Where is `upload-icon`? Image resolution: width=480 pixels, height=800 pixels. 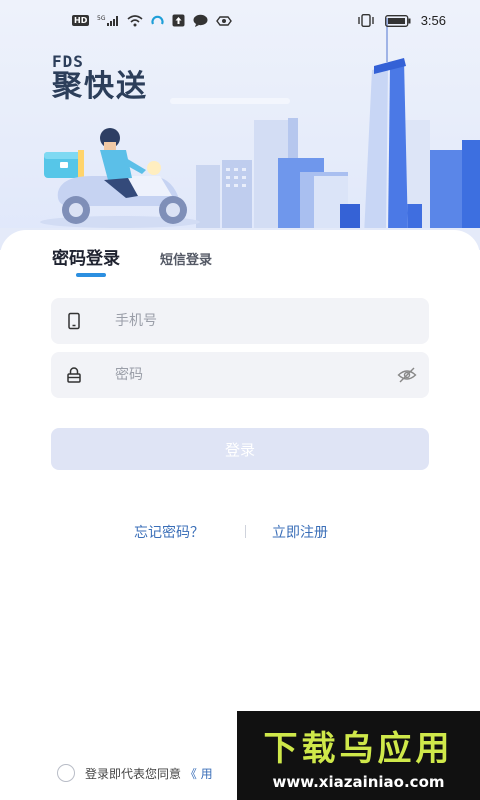
upload-icon is located at coordinates (178, 20).